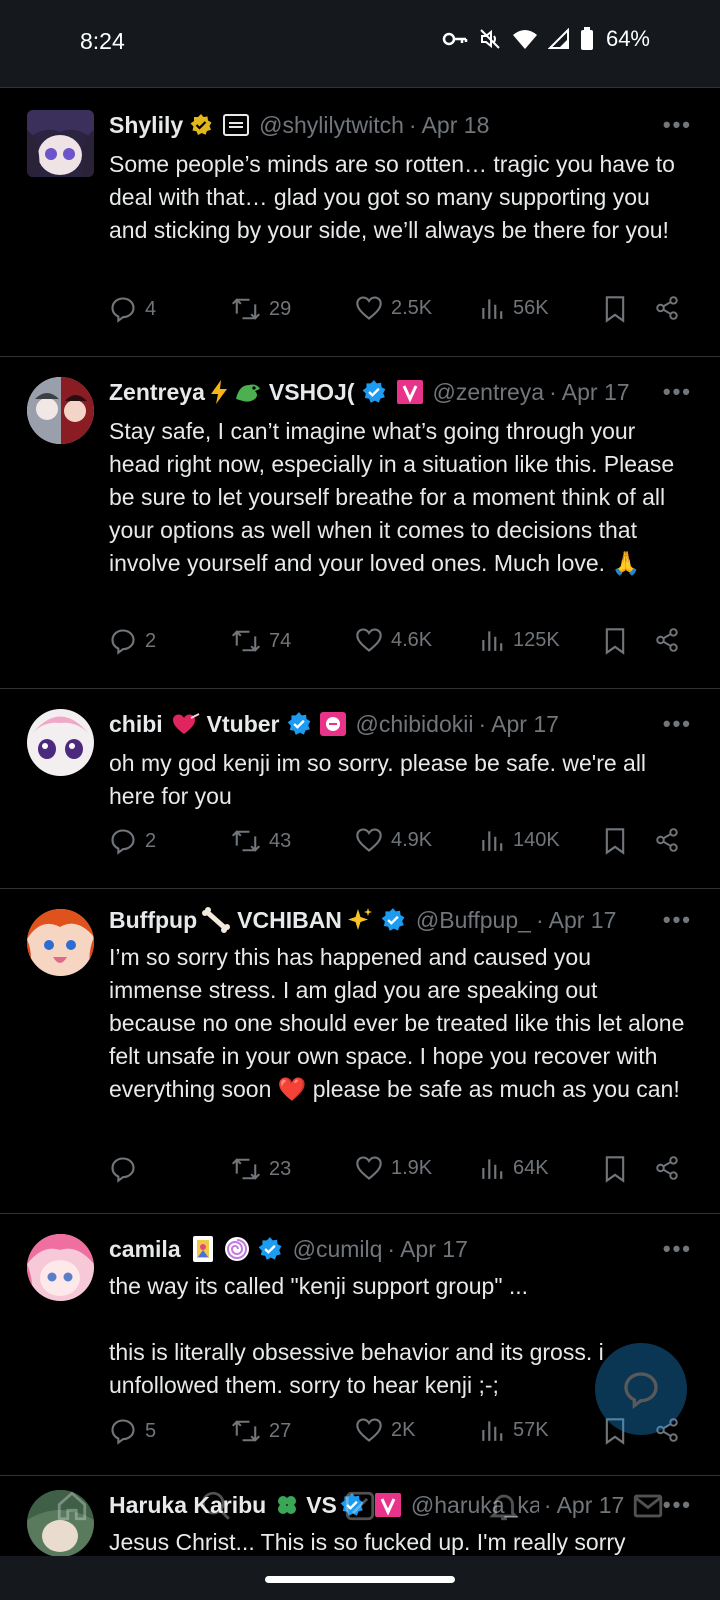 Image resolution: width=720 pixels, height=1600 pixels. I want to click on heart-emoji-icon, so click(186, 724).